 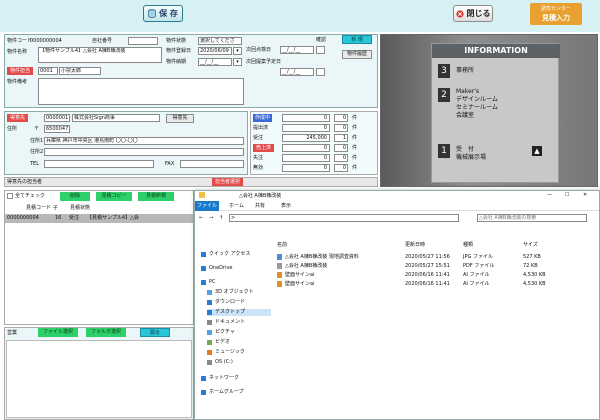 I want to click on close-label: 閉じる, so click(x=478, y=13).